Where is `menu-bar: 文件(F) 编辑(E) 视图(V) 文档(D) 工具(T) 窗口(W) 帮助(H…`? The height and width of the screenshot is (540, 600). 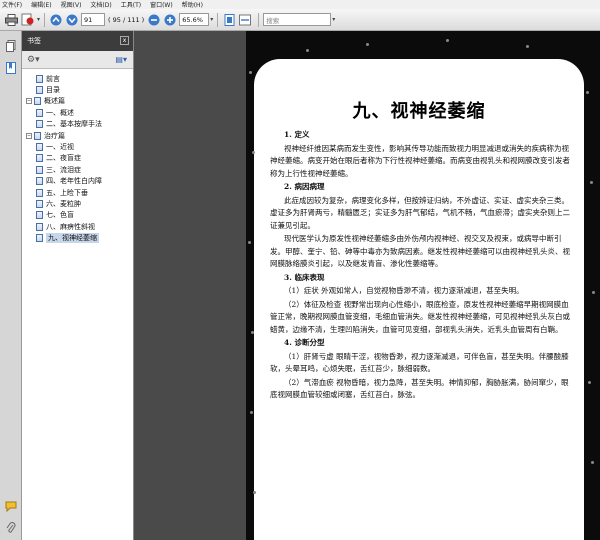 menu-bar: 文件(F) 编辑(E) 视图(V) 文档(D) 工具(T) 窗口(W) 帮助(H… is located at coordinates (300, 4).